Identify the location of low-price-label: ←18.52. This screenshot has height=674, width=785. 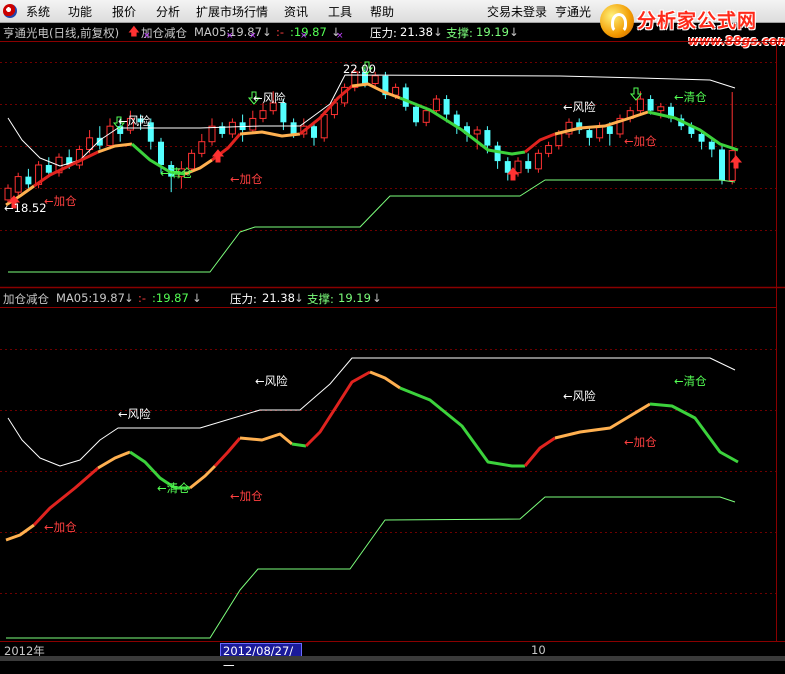
(25, 208).